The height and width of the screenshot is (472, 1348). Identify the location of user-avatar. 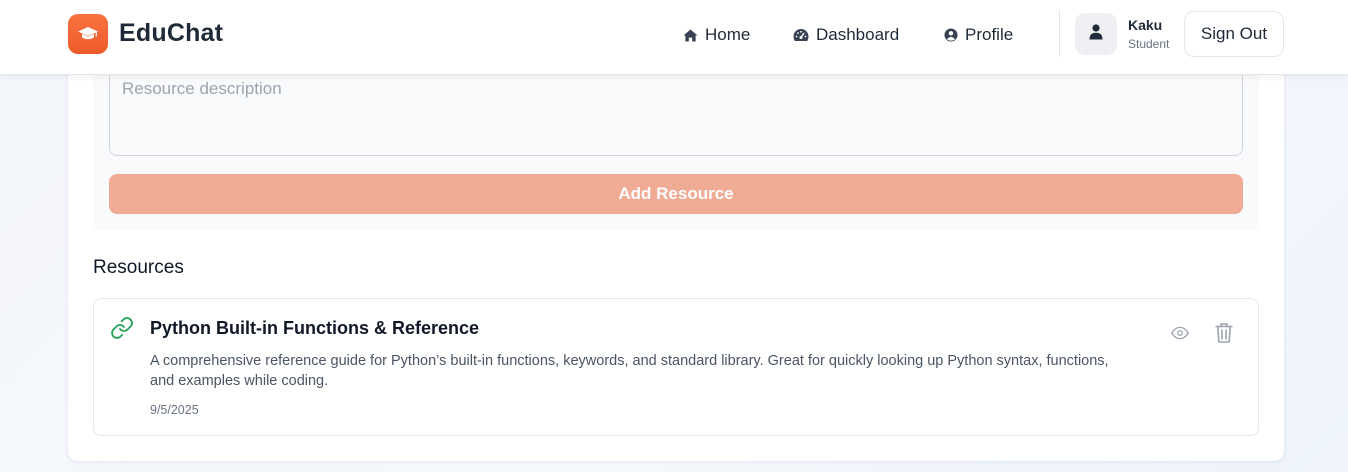
(1096, 34).